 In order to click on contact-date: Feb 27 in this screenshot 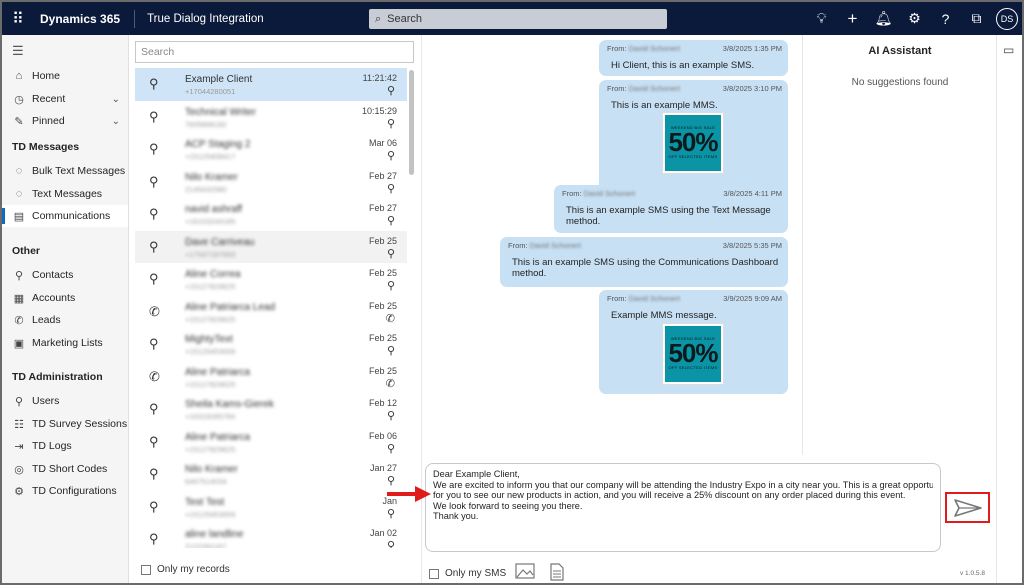, I will do `click(382, 175)`.